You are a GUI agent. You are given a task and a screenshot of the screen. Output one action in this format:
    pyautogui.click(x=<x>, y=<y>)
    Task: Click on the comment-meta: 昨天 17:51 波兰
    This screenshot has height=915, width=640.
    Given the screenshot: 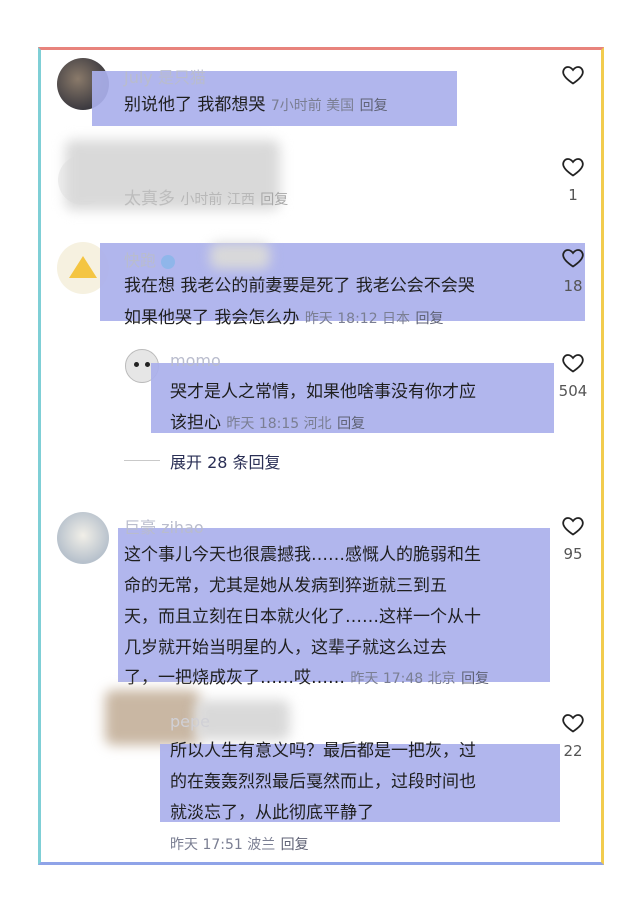 What is the action you would take?
    pyautogui.click(x=223, y=845)
    